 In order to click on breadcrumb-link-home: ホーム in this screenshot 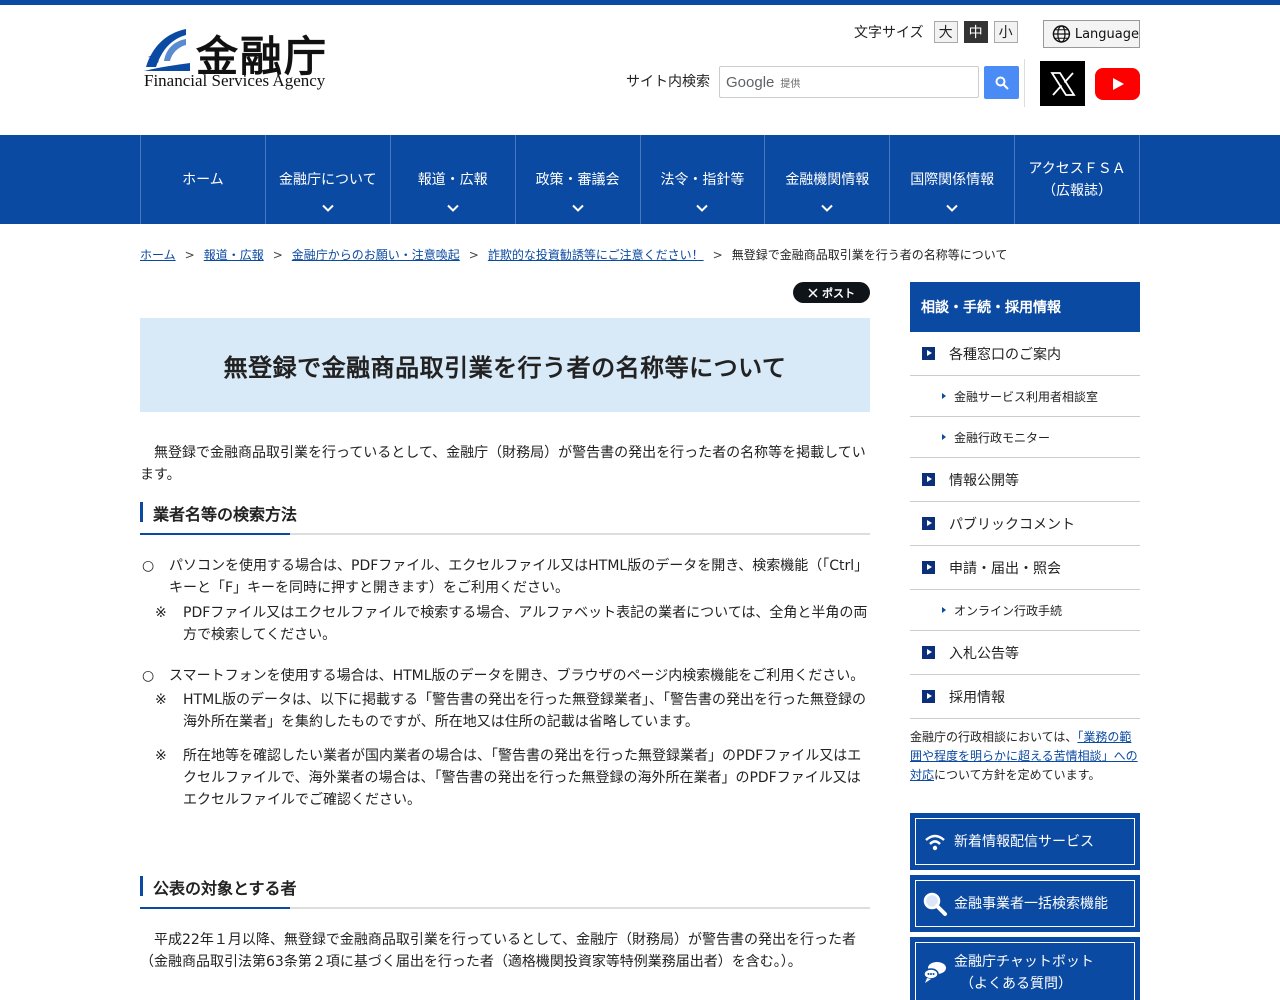, I will do `click(158, 255)`.